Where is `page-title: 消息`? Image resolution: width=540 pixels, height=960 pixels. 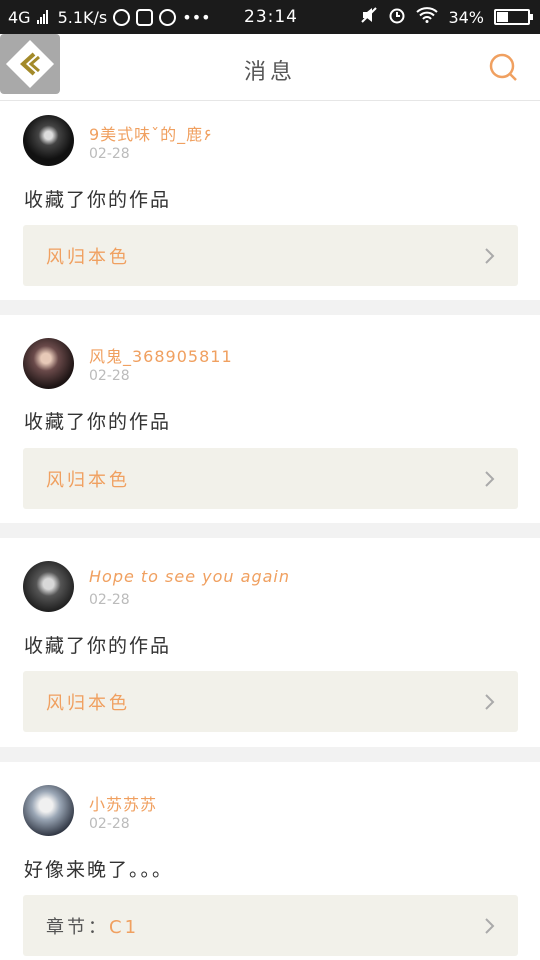 page-title: 消息 is located at coordinates (269, 72).